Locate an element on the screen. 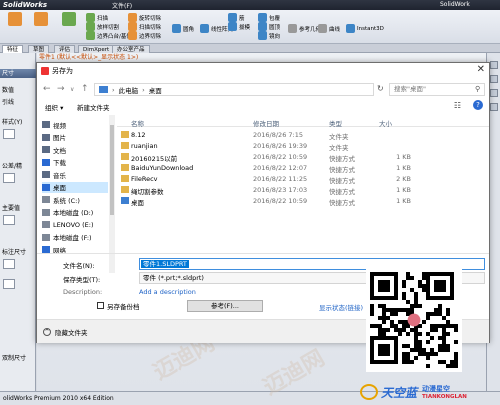 This screenshot has width=500, height=405. display-states-link: 显示状态(链接) is located at coordinates (341, 307).